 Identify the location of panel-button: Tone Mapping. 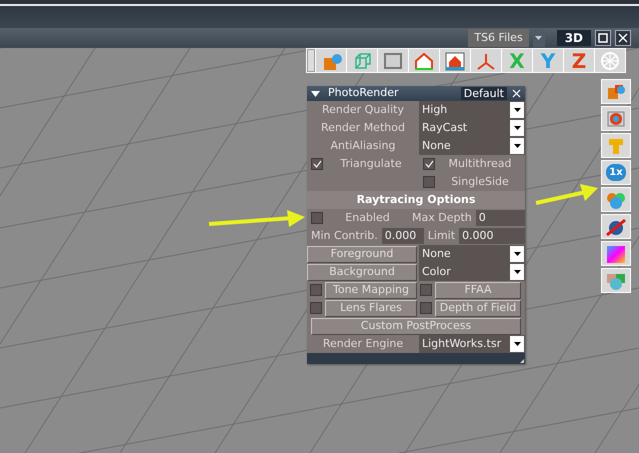
(371, 290).